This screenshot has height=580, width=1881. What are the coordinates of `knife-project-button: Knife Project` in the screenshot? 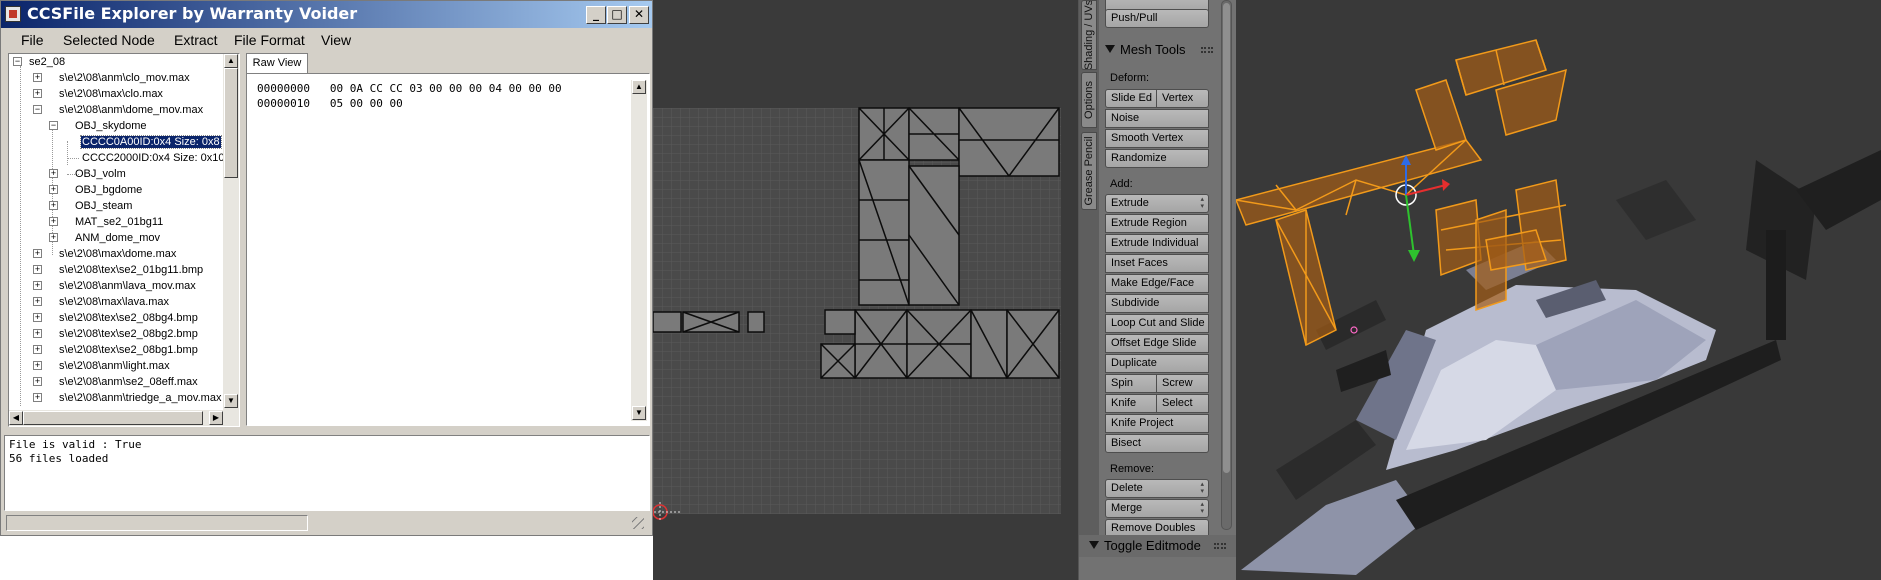 It's located at (1157, 423).